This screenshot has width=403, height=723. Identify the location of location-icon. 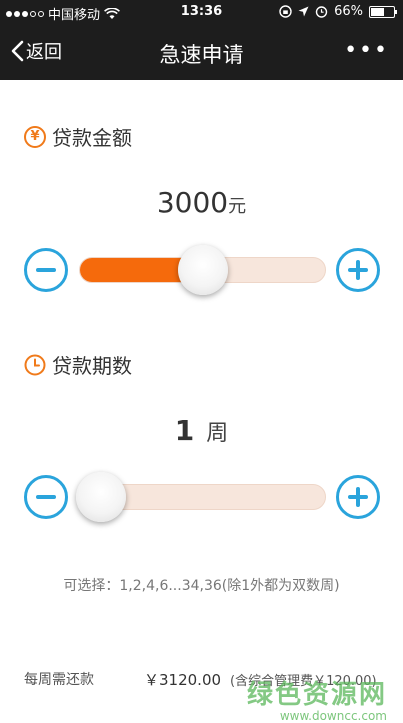
(303, 11).